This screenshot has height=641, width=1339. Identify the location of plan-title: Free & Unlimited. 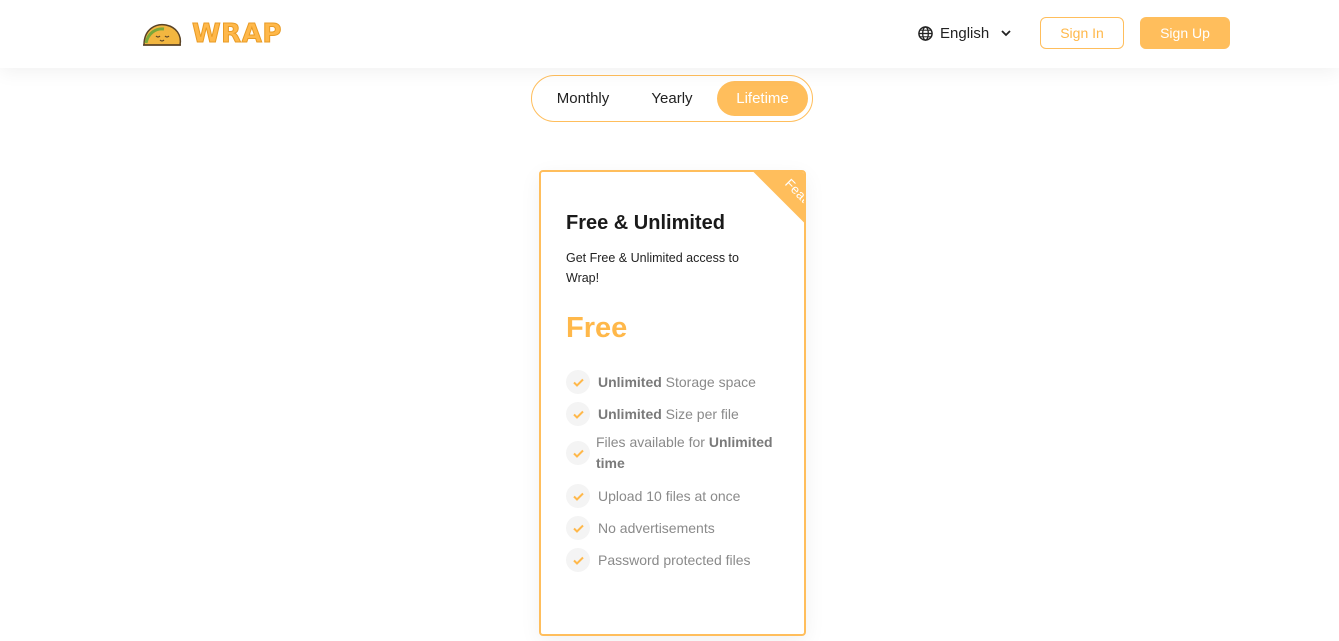
(645, 223).